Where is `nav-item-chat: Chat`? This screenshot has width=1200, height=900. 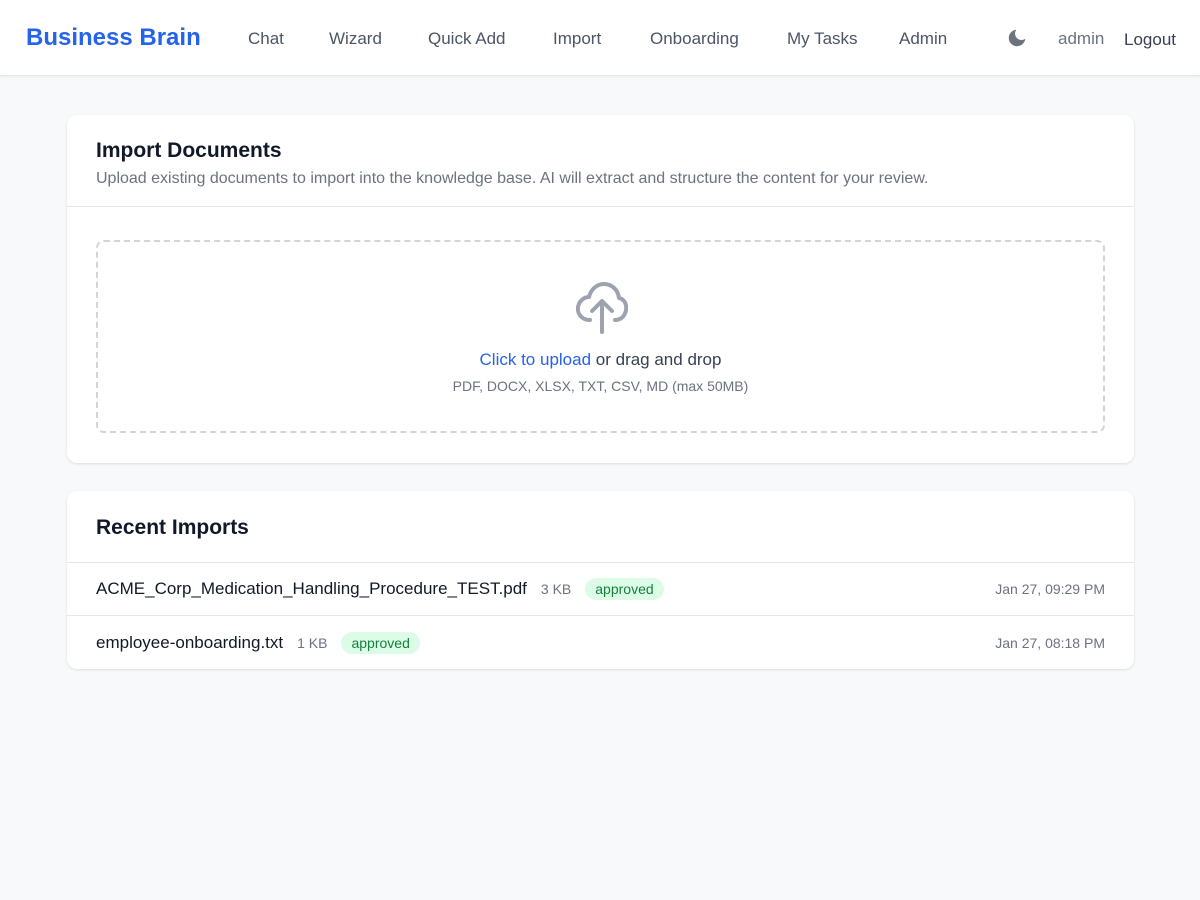
nav-item-chat: Chat is located at coordinates (266, 39).